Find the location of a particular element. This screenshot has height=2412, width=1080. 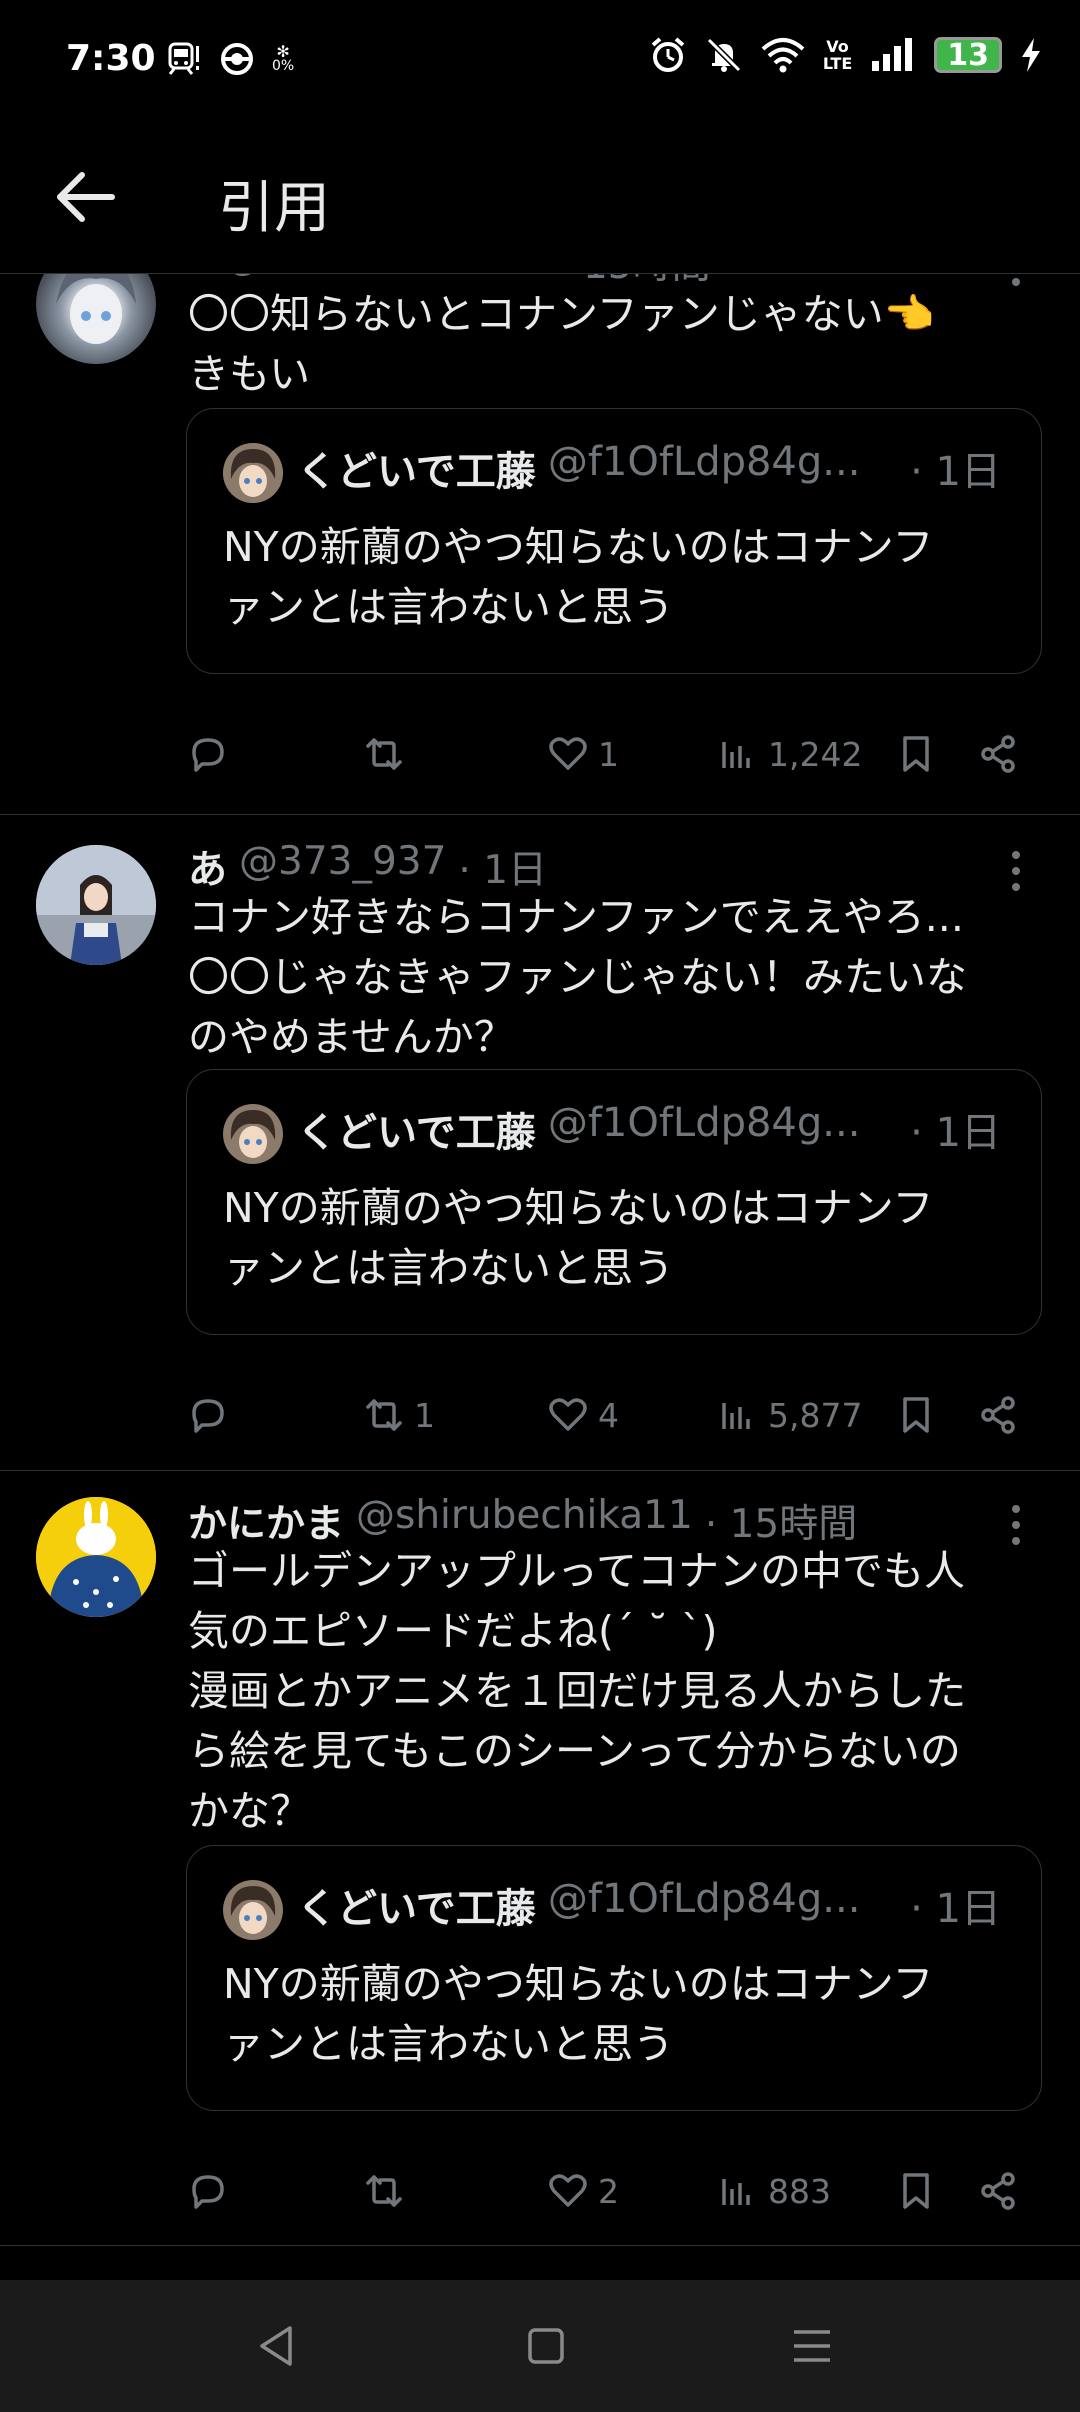

status-left-icons: ✻ 0% is located at coordinates (230, 59).